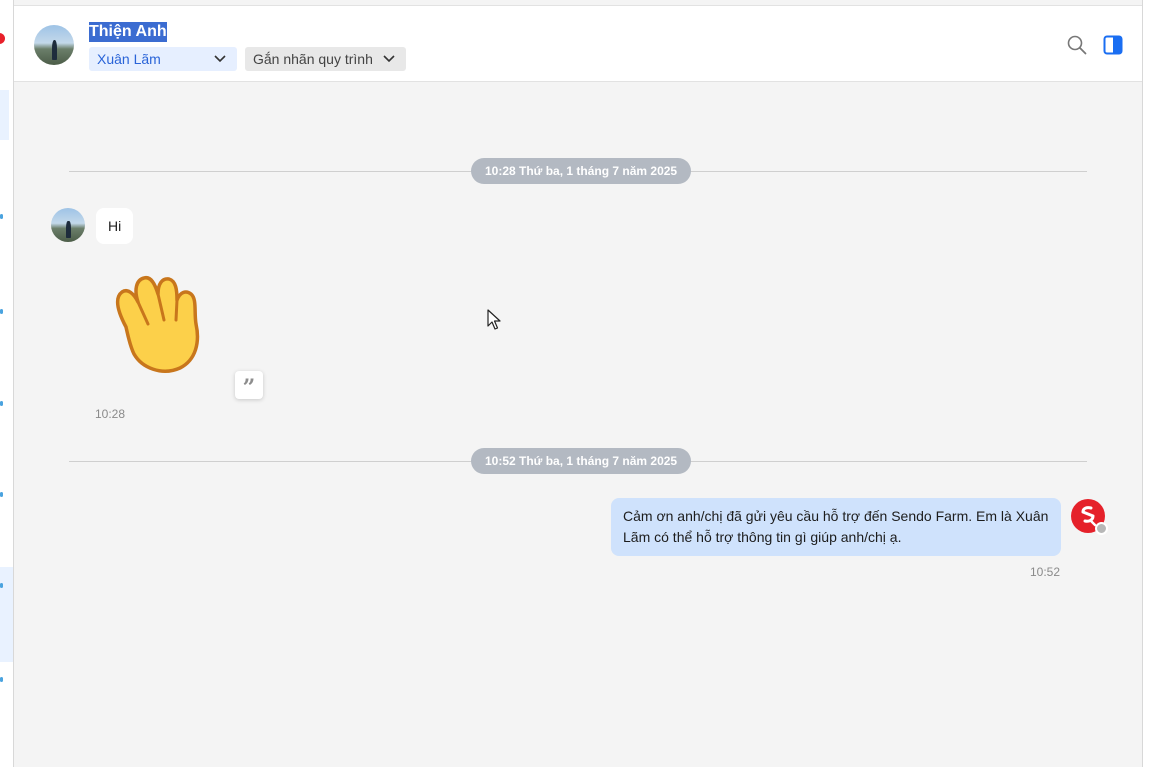 This screenshot has width=1153, height=767. I want to click on agent-avatar, so click(1089, 517).